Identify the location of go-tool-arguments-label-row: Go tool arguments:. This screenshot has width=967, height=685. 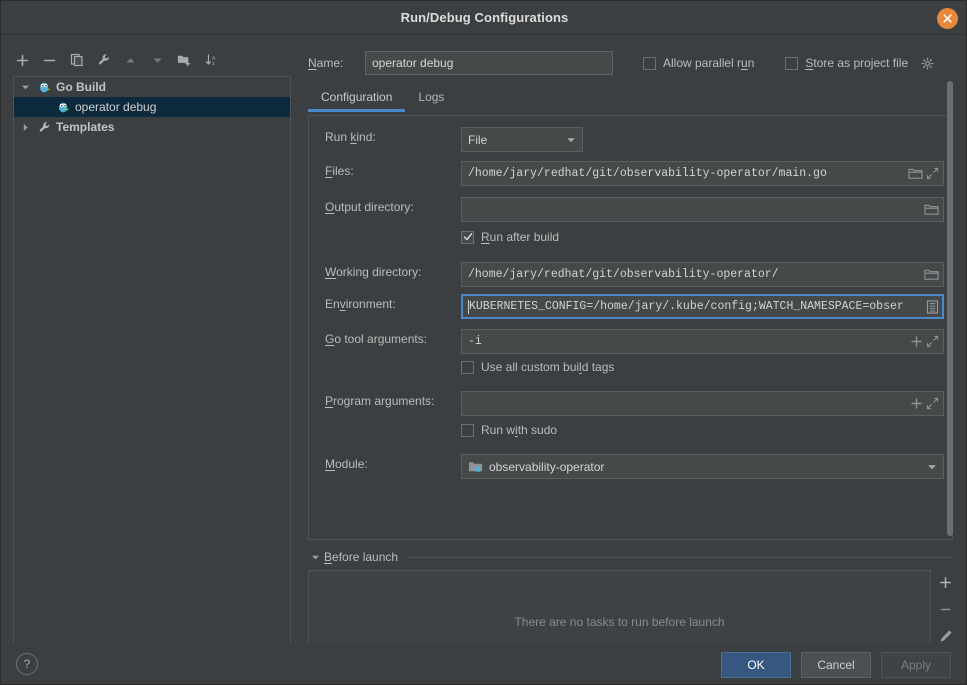
(376, 339).